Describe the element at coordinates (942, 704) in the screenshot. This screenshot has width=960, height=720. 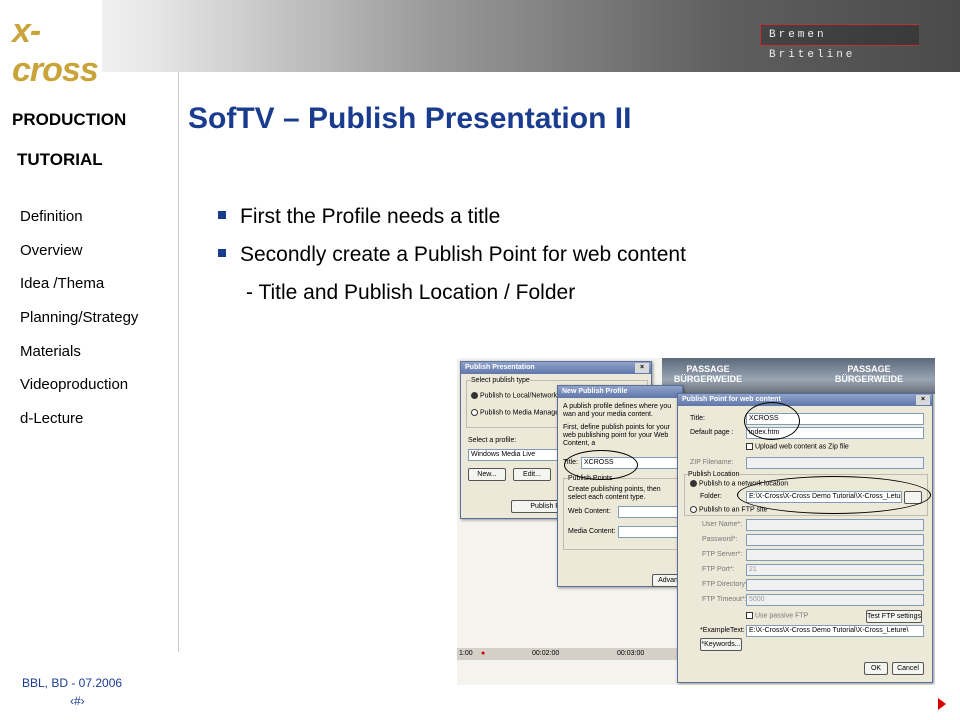
I see `next-slide-arrow-icon` at that location.